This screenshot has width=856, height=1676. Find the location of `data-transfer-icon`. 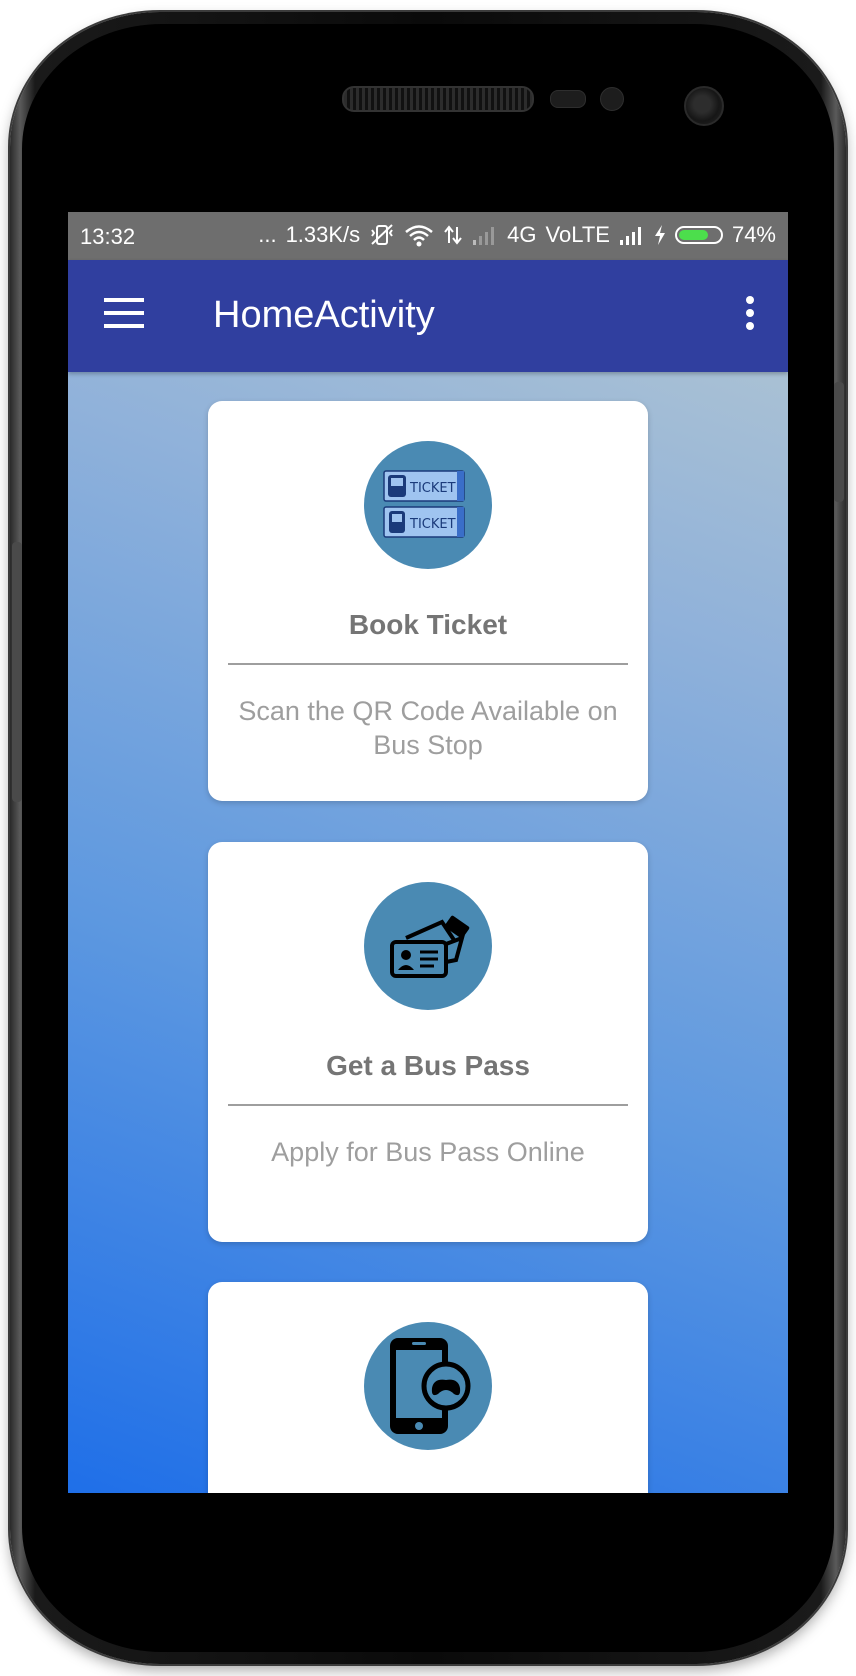

data-transfer-icon is located at coordinates (453, 235).